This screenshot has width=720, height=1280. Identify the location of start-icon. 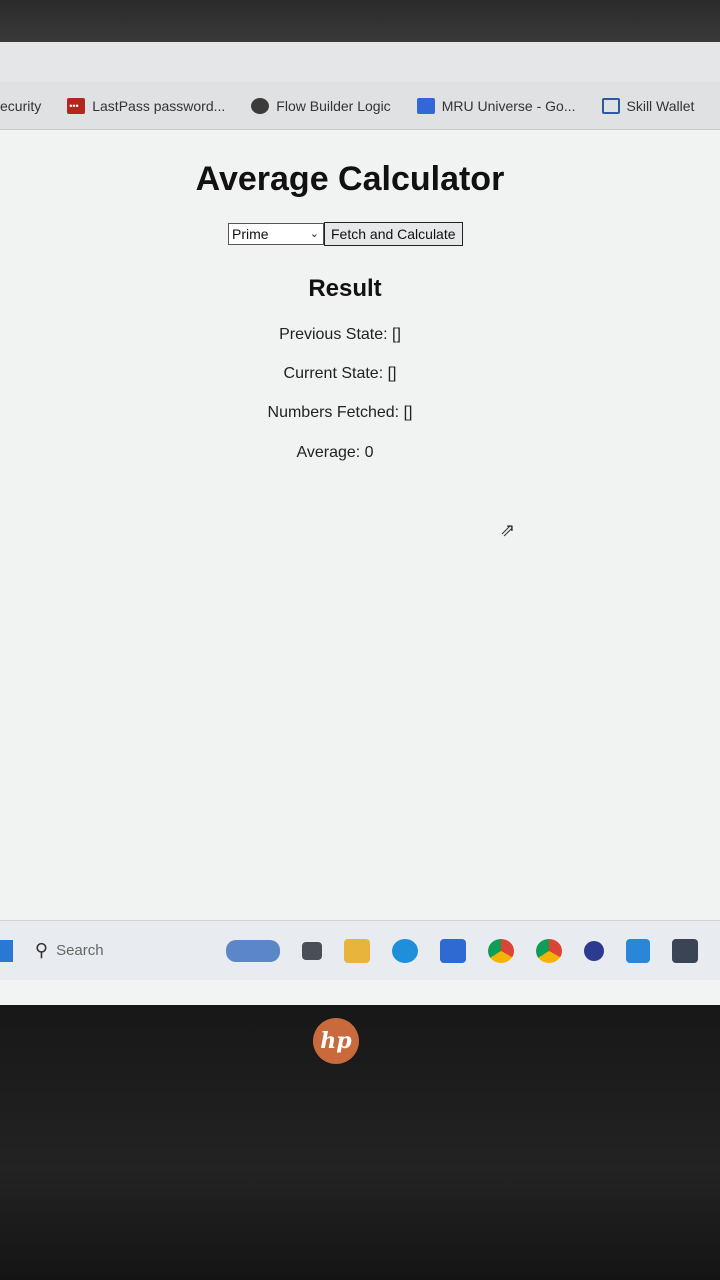
(6, 950).